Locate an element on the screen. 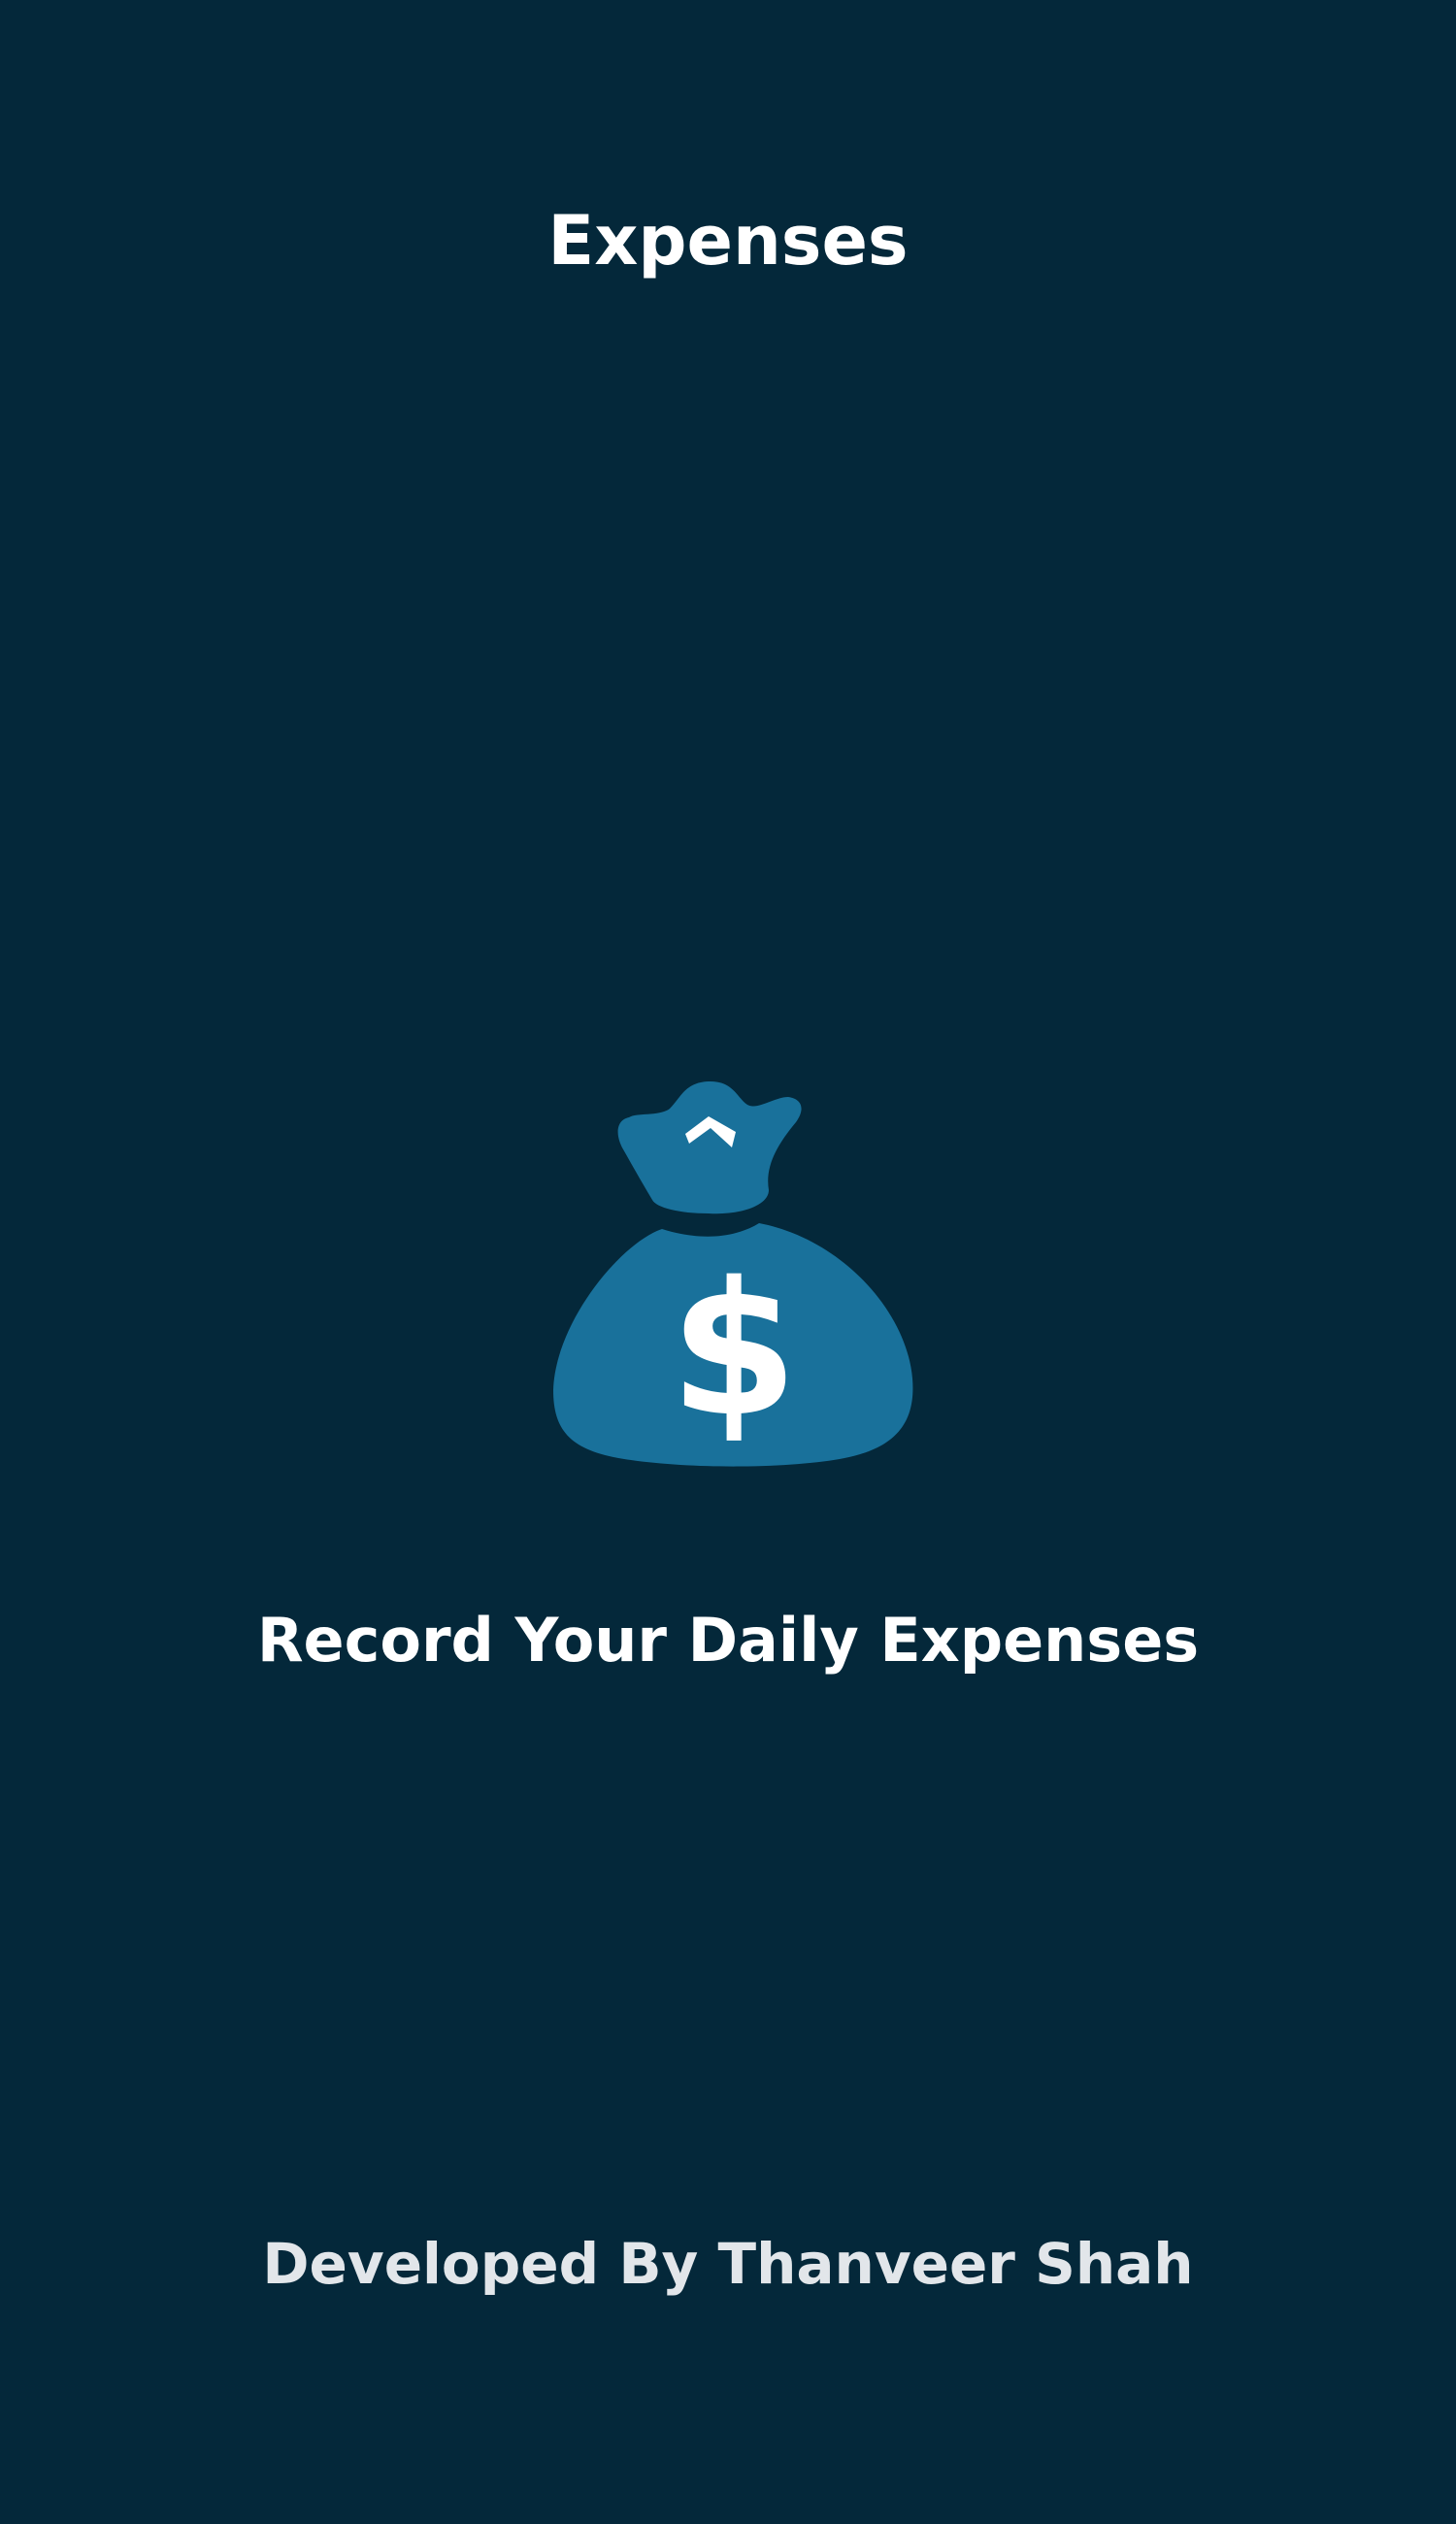 The width and height of the screenshot is (1456, 2524). app-title: Expenses is located at coordinates (728, 241).